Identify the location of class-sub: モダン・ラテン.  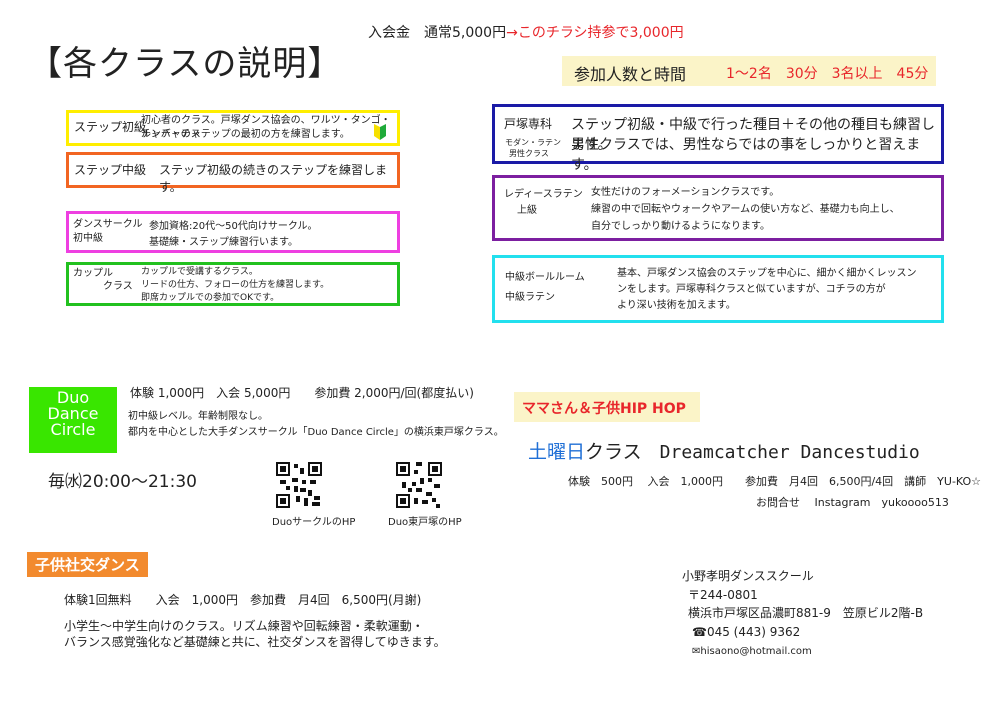
(533, 142).